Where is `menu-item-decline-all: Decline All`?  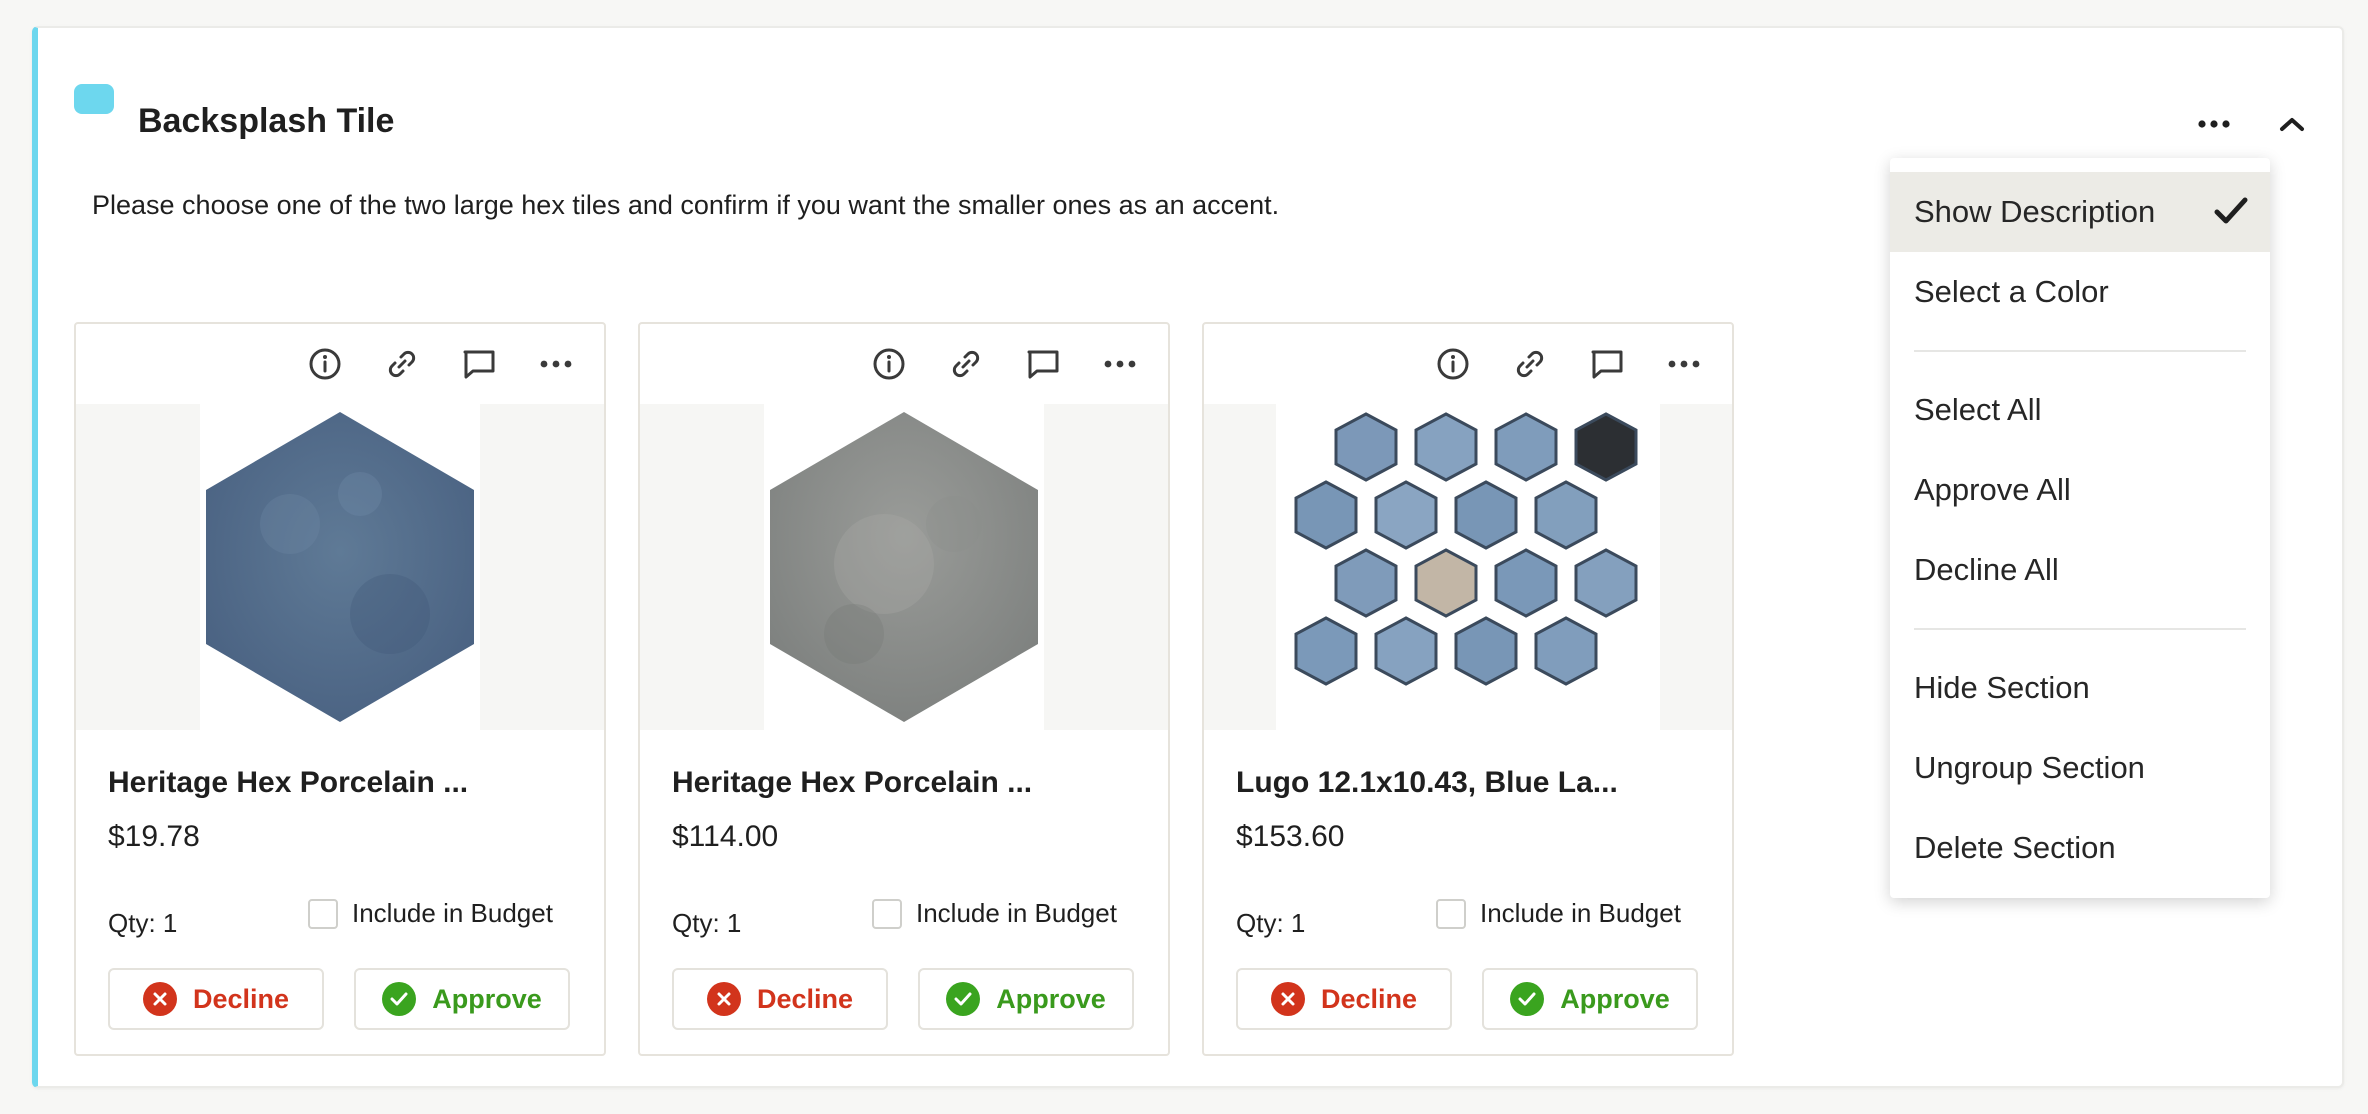
menu-item-decline-all: Decline All is located at coordinates (2080, 570).